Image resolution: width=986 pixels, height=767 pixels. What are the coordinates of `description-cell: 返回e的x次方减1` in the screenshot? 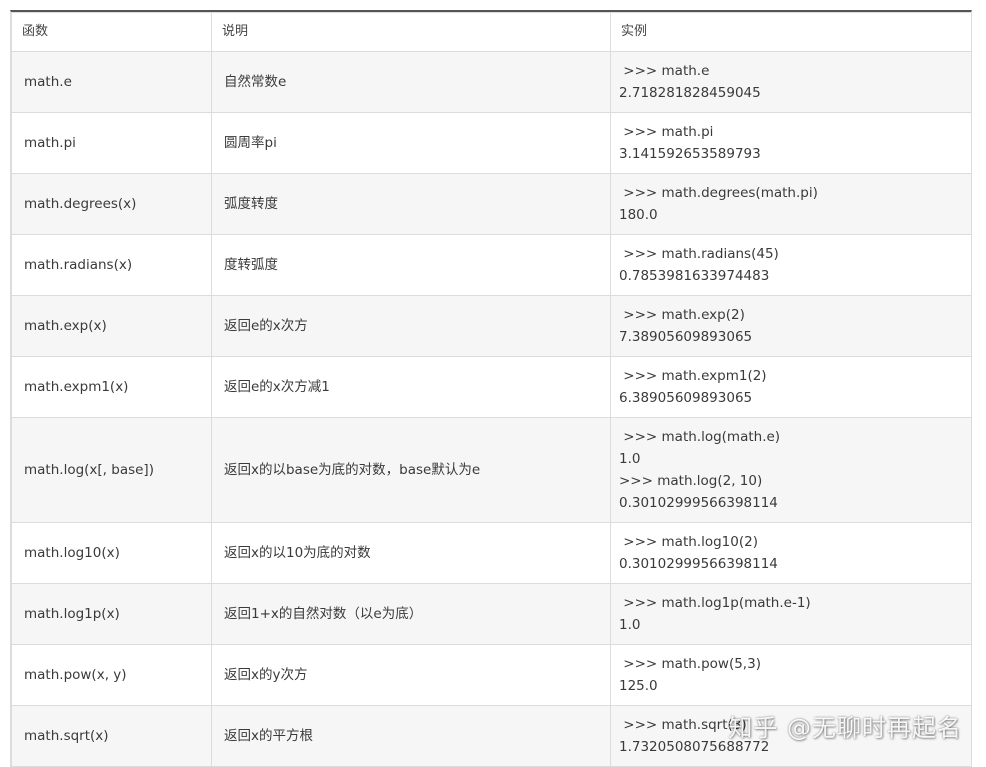 It's located at (411, 387).